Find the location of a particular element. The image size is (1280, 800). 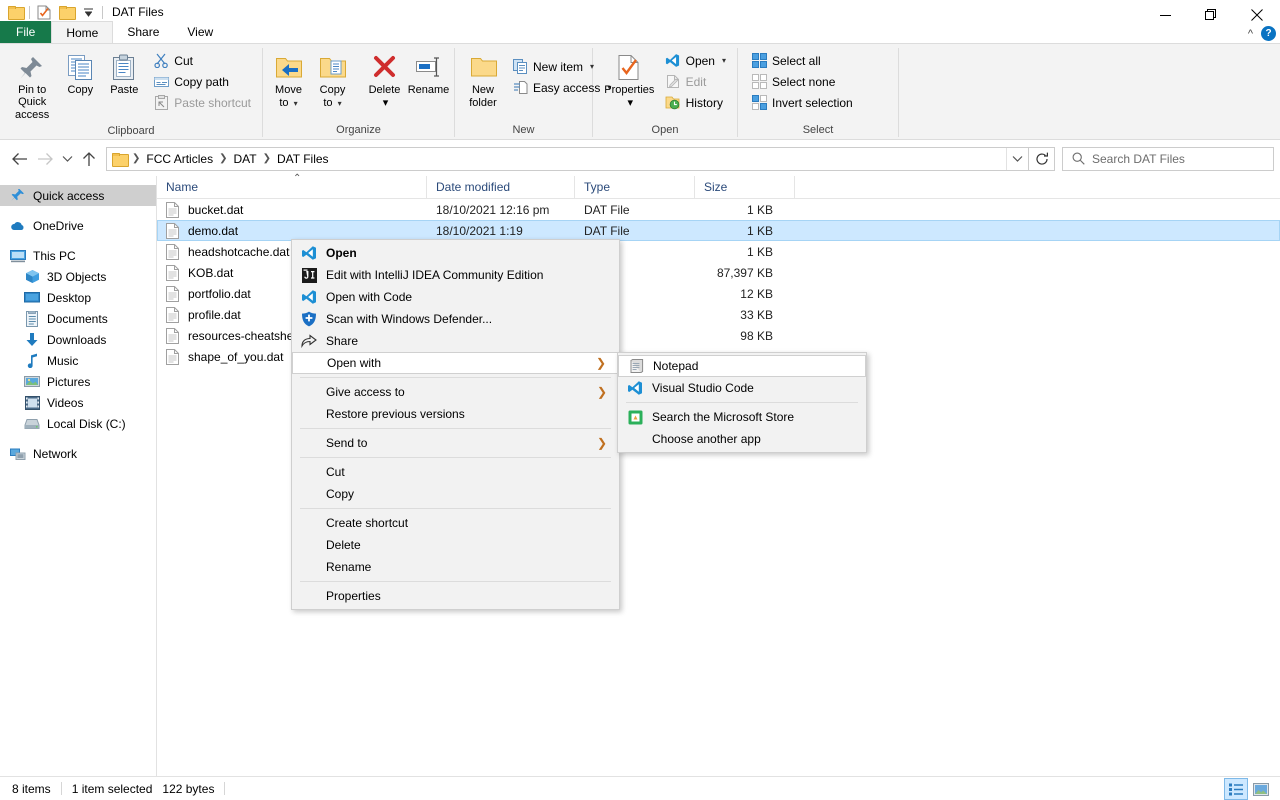

copy-to-label-2: to ▾ is located at coordinates (332, 103).